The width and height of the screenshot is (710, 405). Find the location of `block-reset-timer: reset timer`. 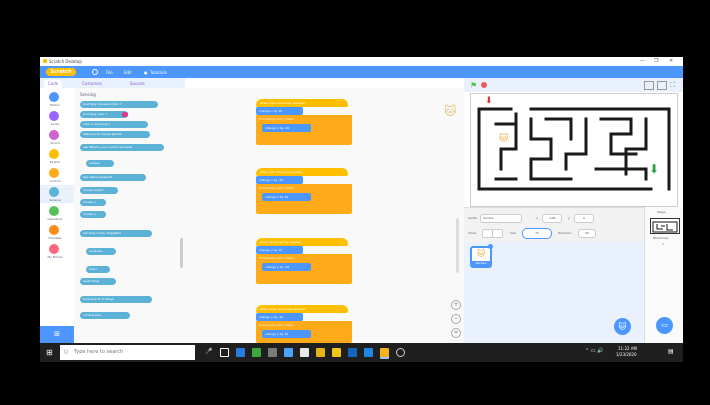

block-reset-timer: reset timer is located at coordinates (98, 281).